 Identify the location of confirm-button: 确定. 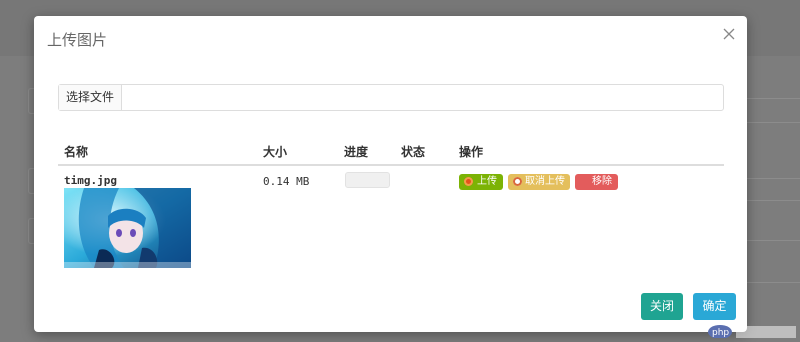
(714, 306).